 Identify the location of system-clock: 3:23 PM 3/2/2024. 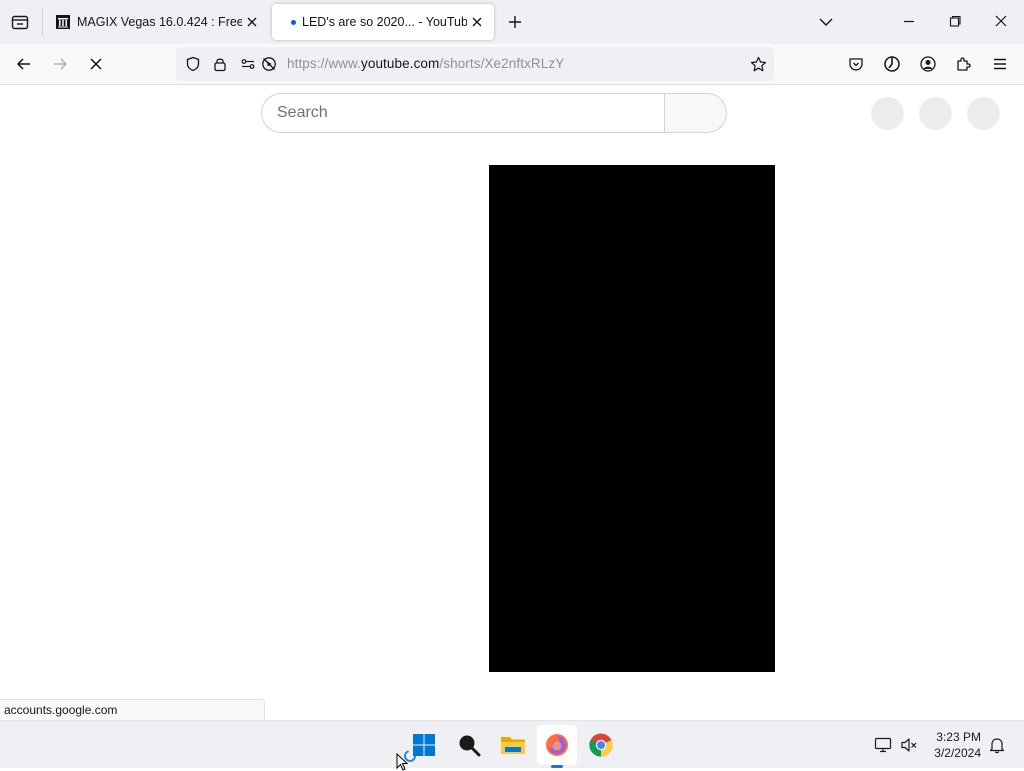
(957, 745).